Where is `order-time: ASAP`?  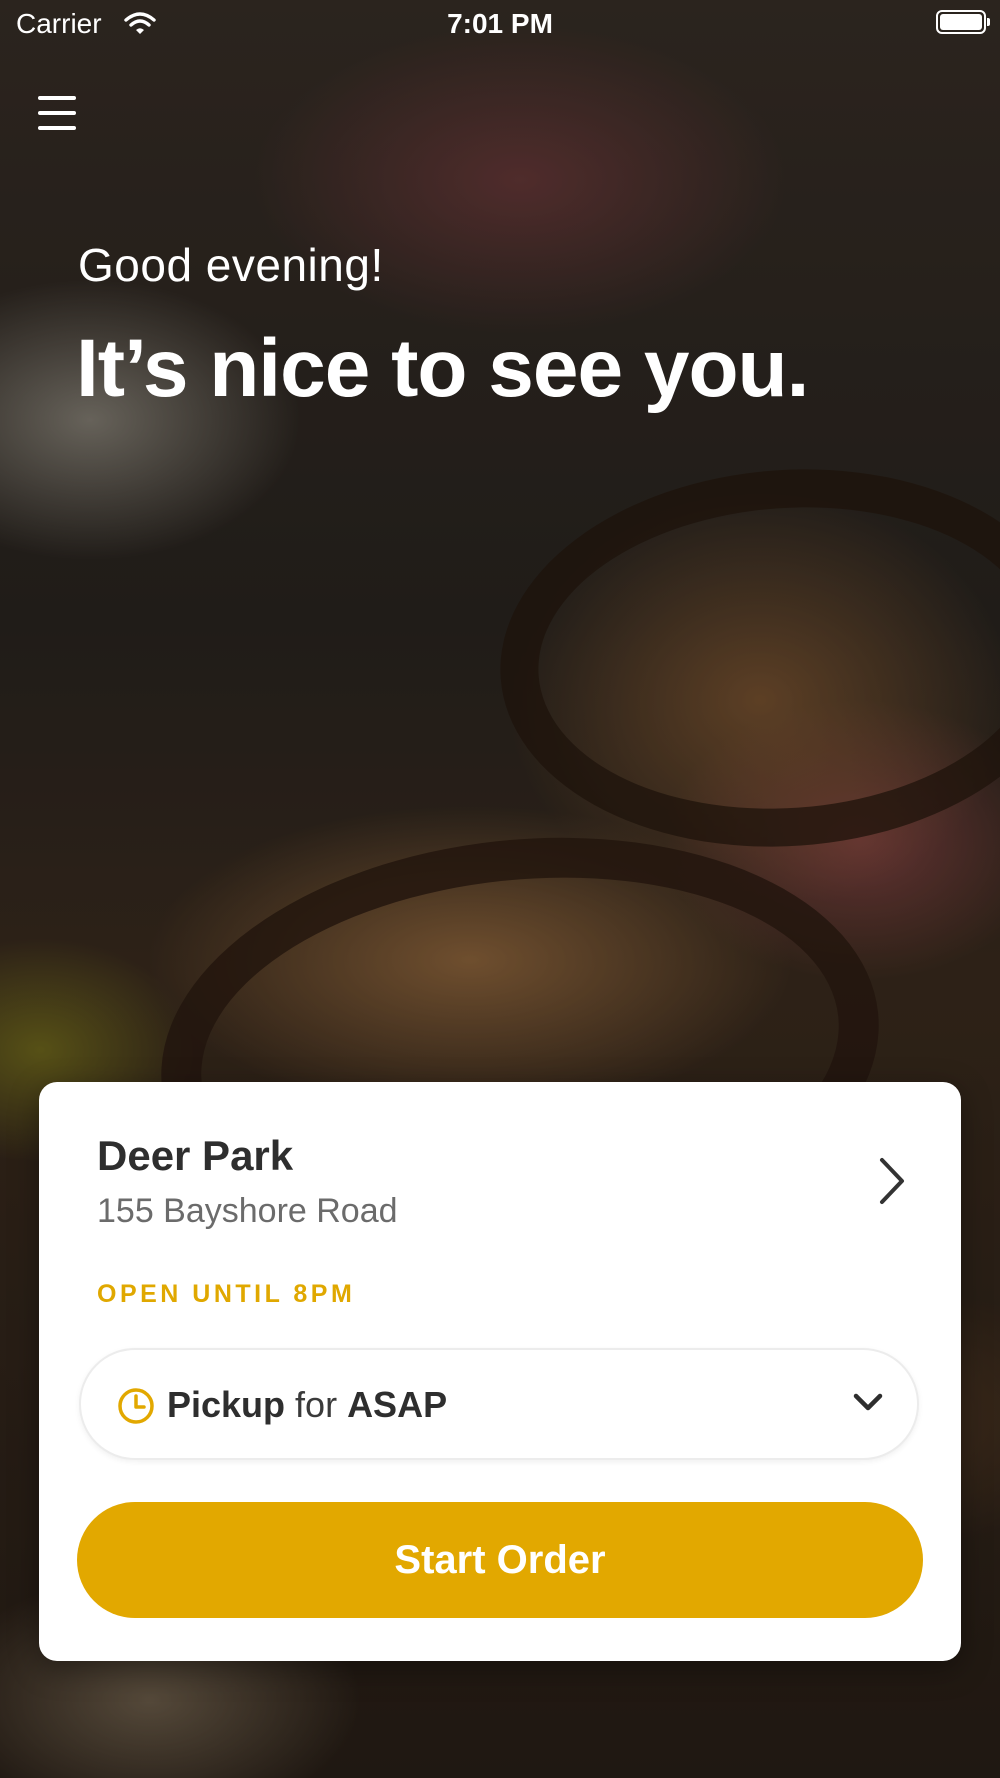 order-time: ASAP is located at coordinates (397, 1404).